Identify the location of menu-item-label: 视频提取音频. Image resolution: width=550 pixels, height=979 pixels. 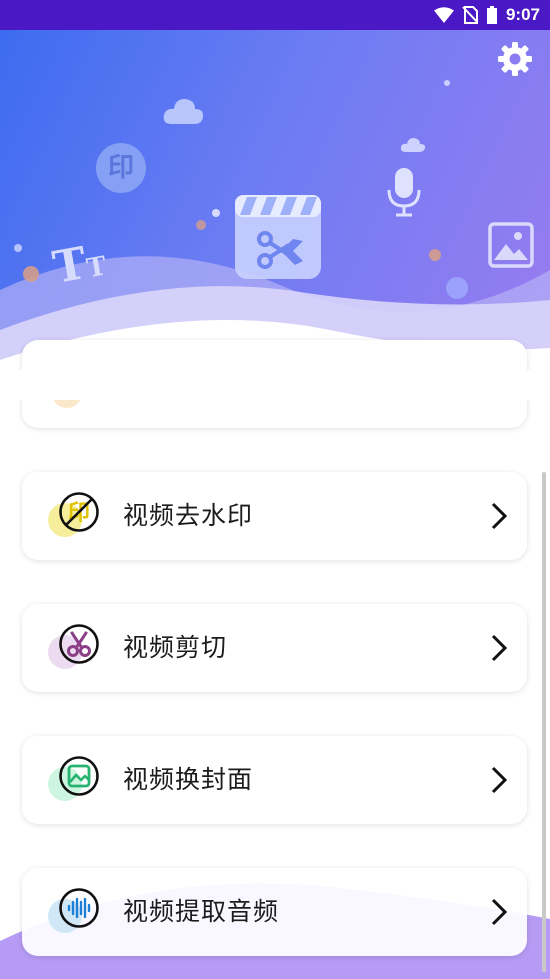
(201, 911).